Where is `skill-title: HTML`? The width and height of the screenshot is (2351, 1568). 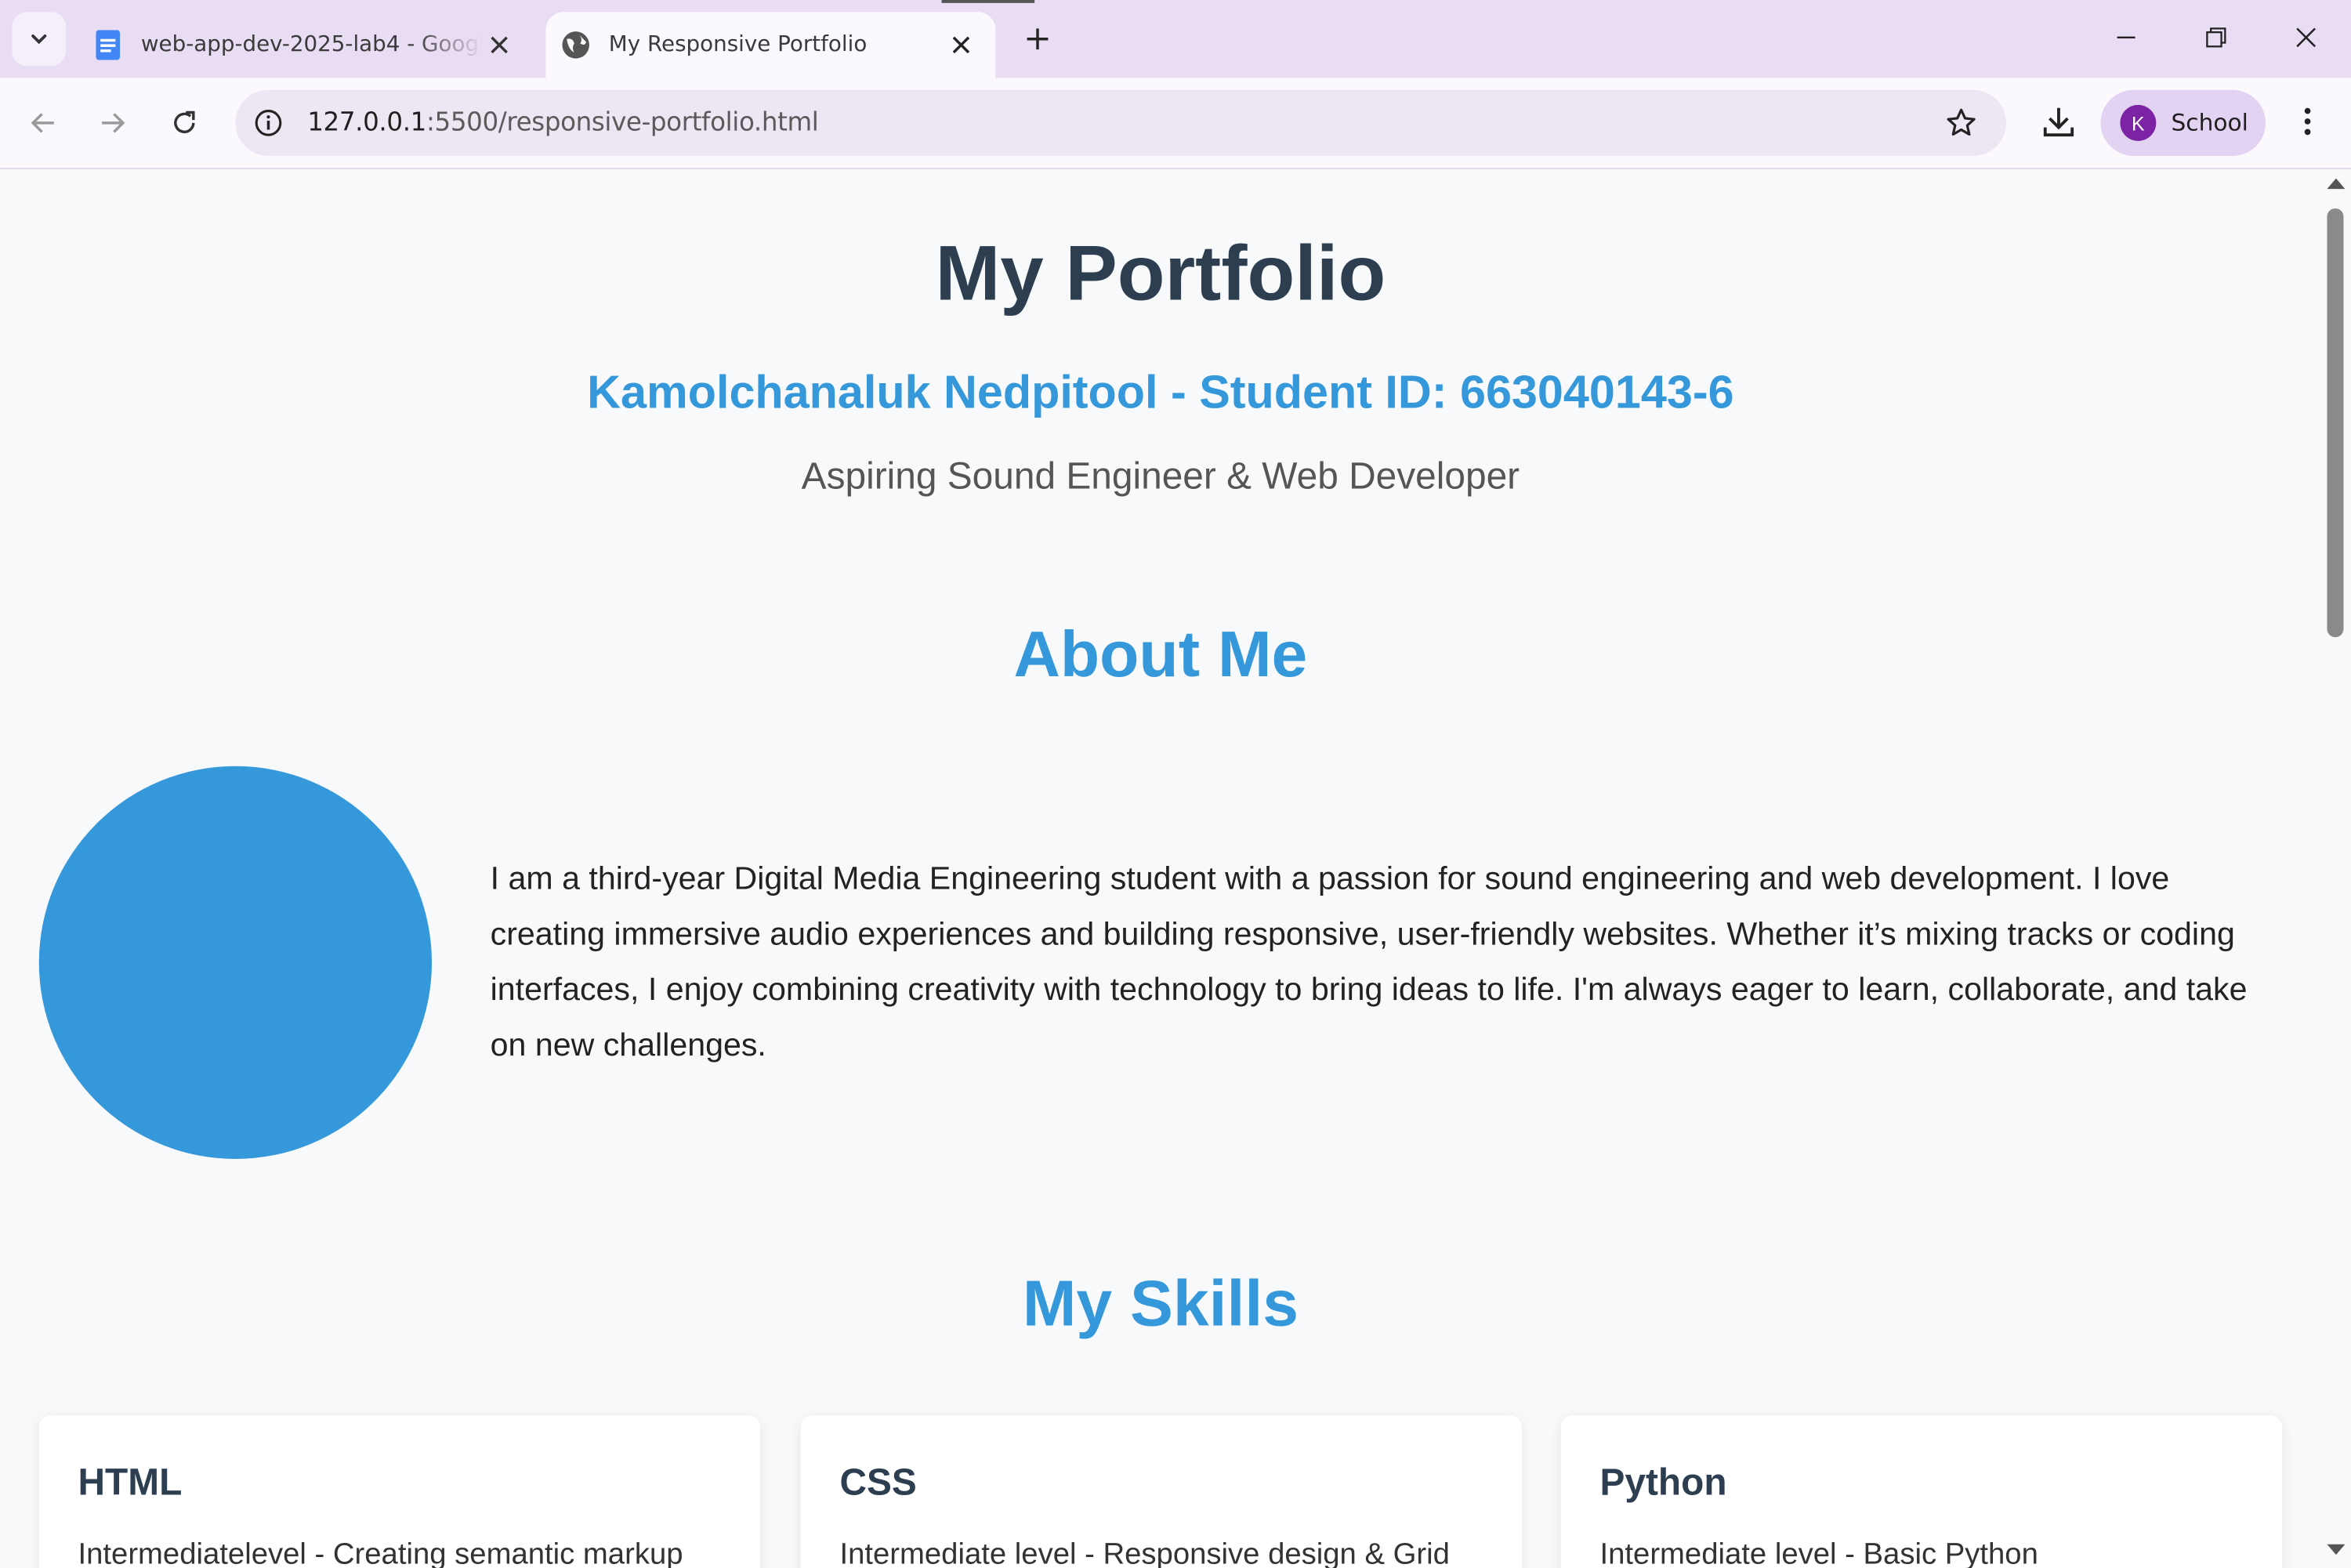
skill-title: HTML is located at coordinates (130, 1483).